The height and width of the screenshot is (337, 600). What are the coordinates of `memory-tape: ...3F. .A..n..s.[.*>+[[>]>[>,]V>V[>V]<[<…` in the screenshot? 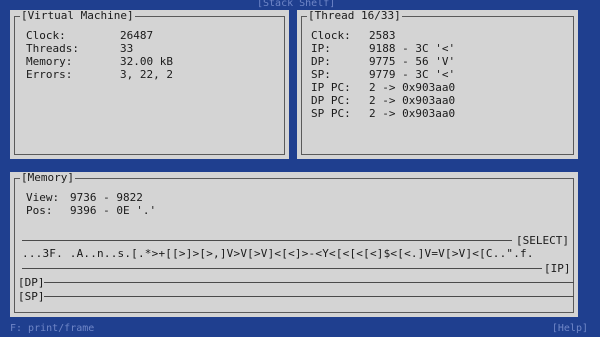 It's located at (278, 253).